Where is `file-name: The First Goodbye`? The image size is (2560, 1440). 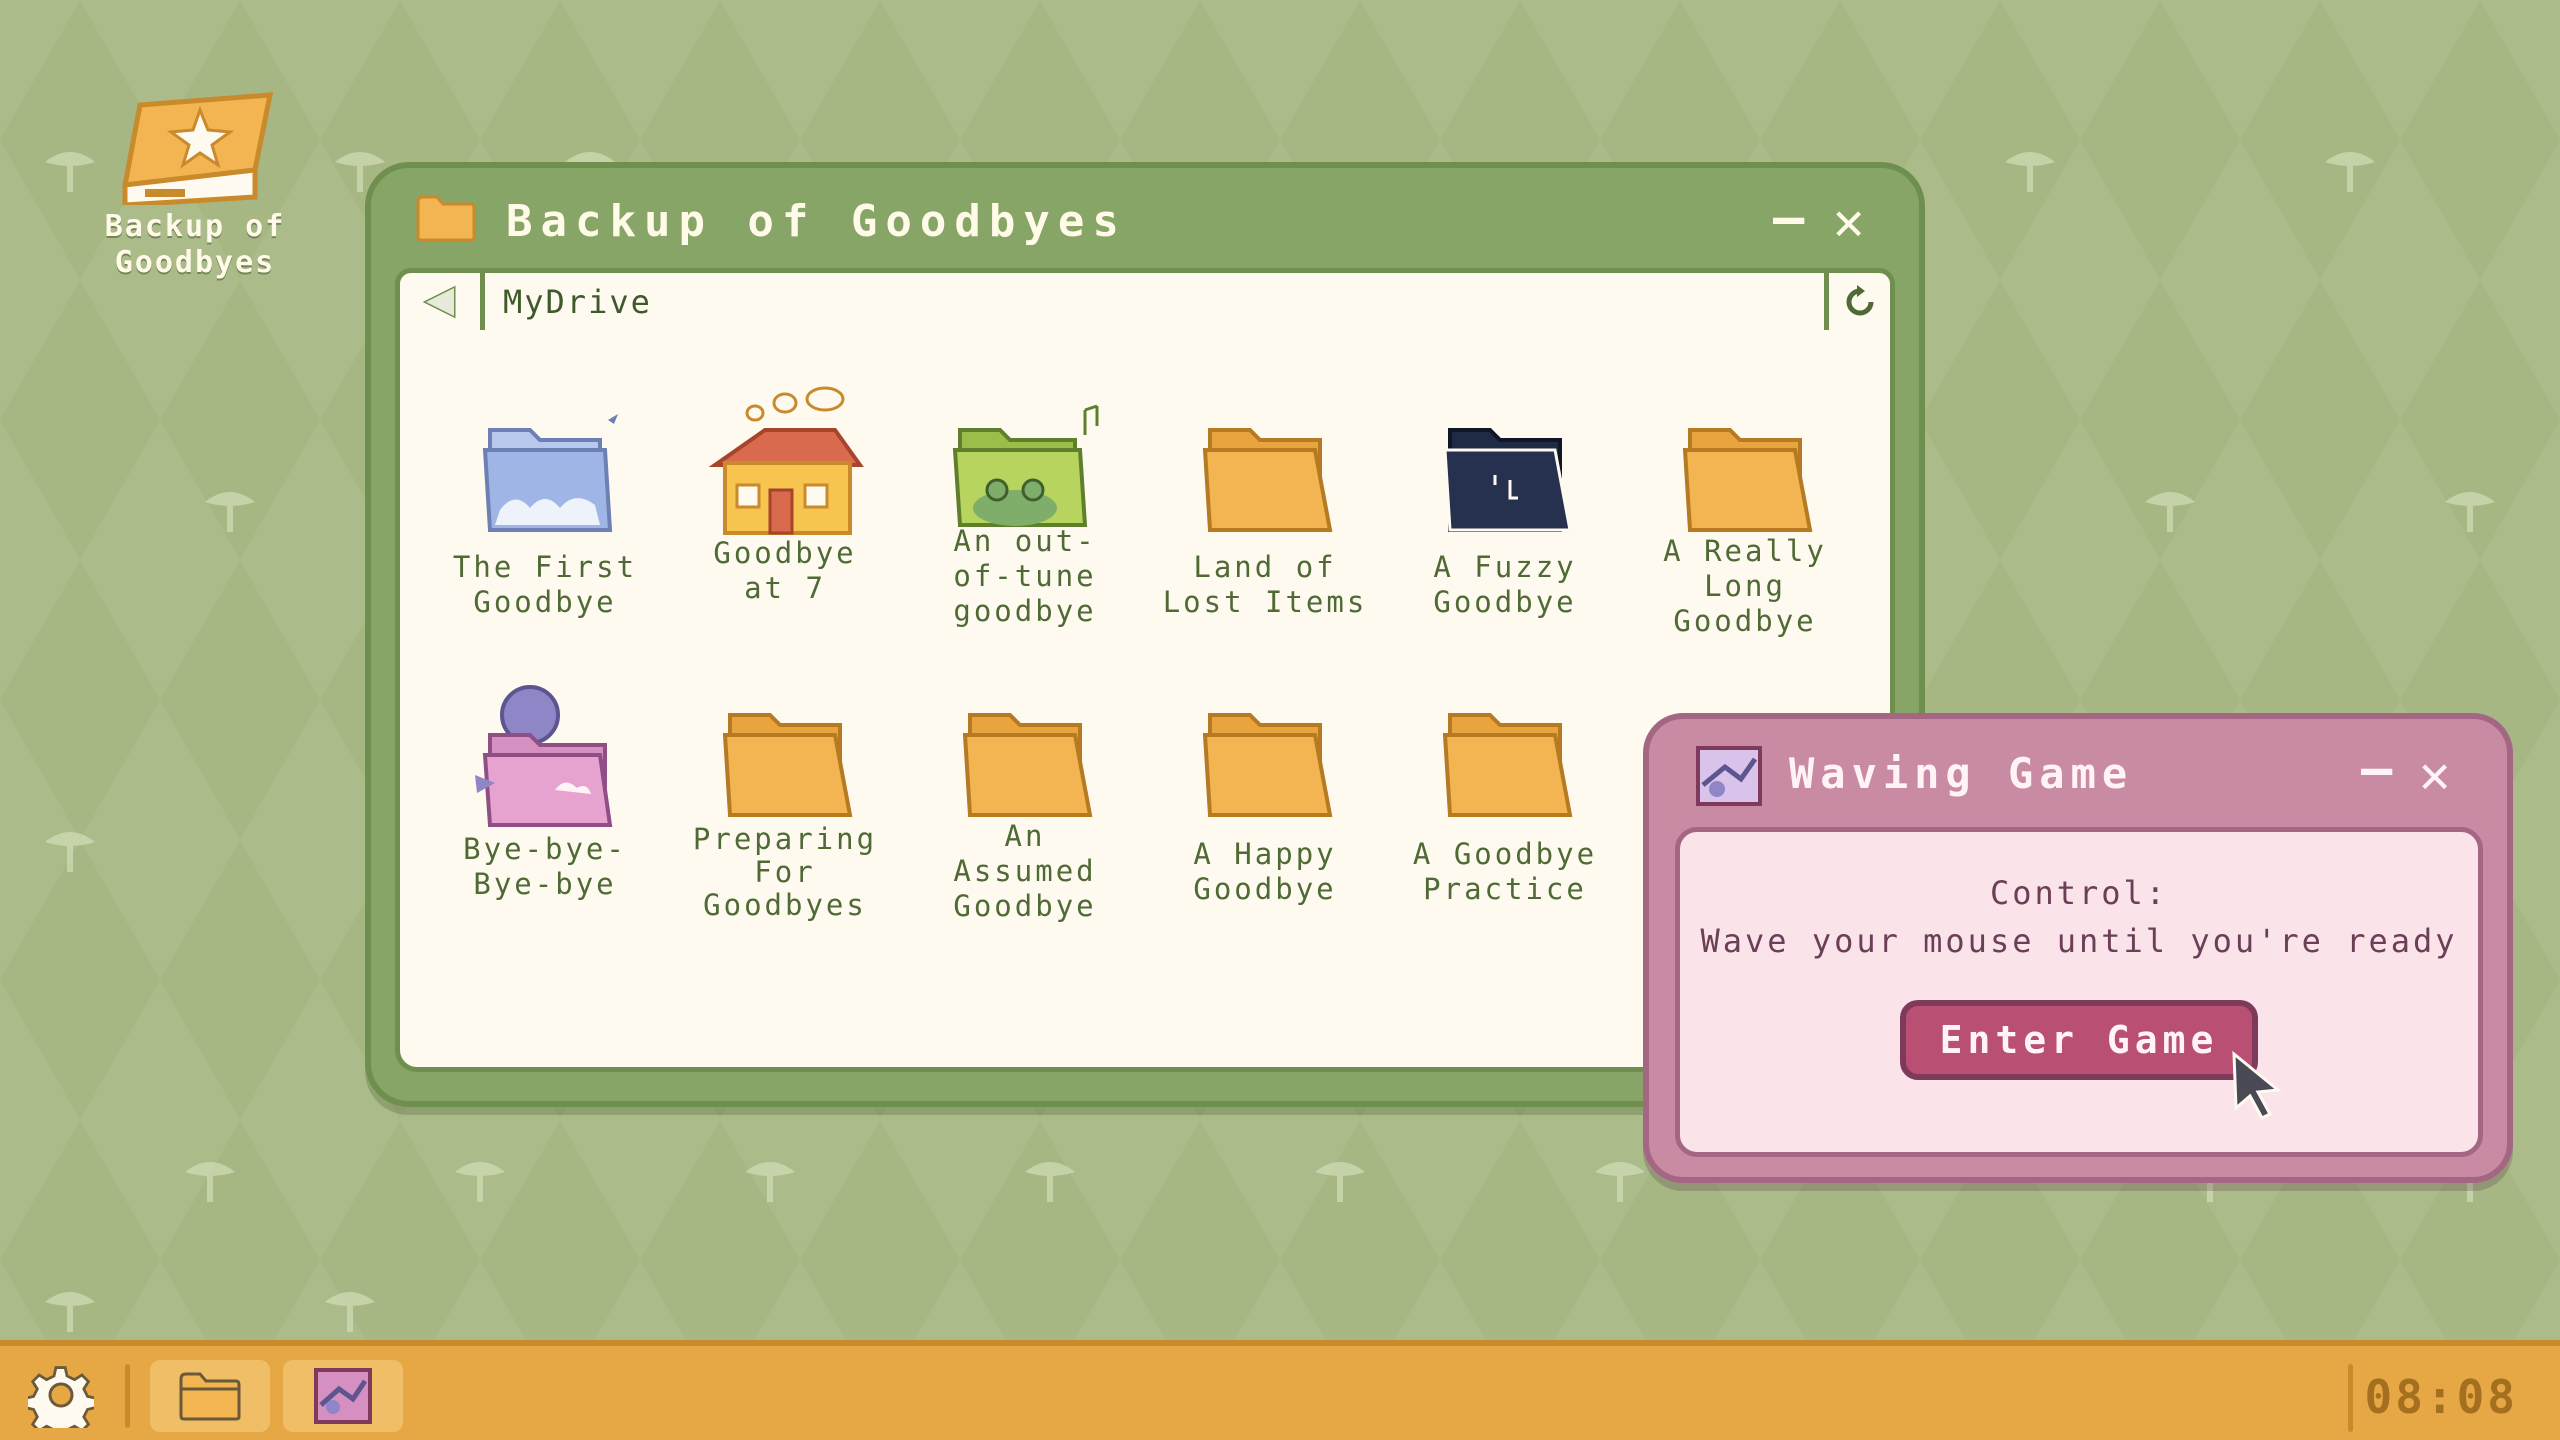
file-name: The First Goodbye is located at coordinates (545, 584).